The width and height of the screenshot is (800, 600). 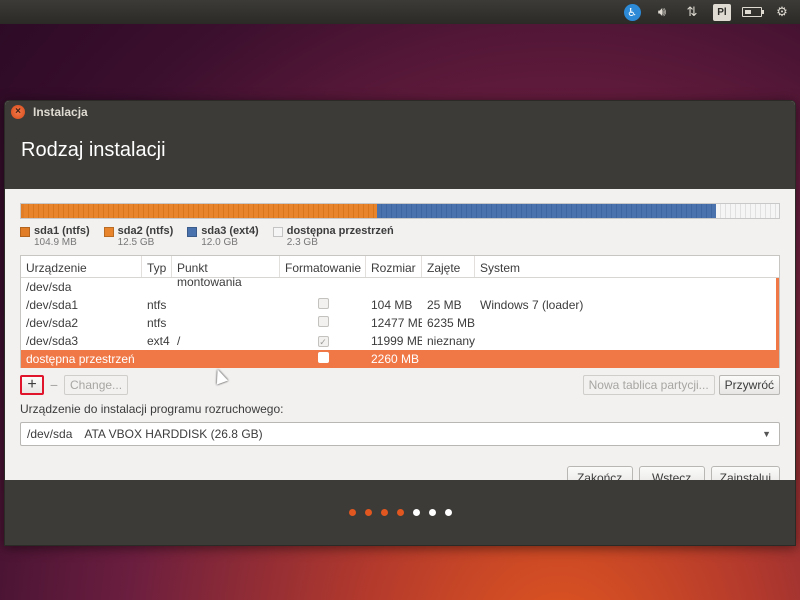 I want to click on progress-dots, so click(x=400, y=512).